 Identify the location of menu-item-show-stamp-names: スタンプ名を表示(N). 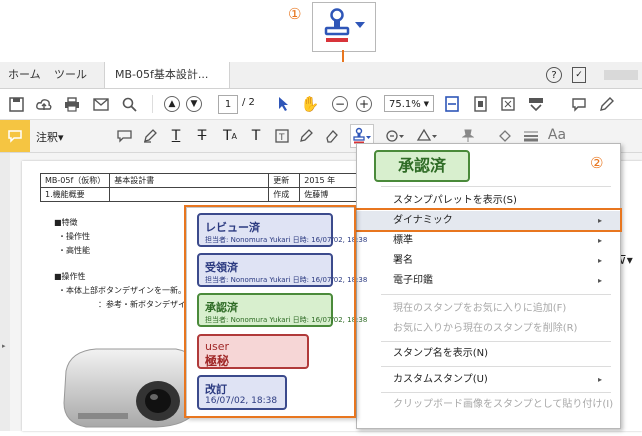
(488, 354).